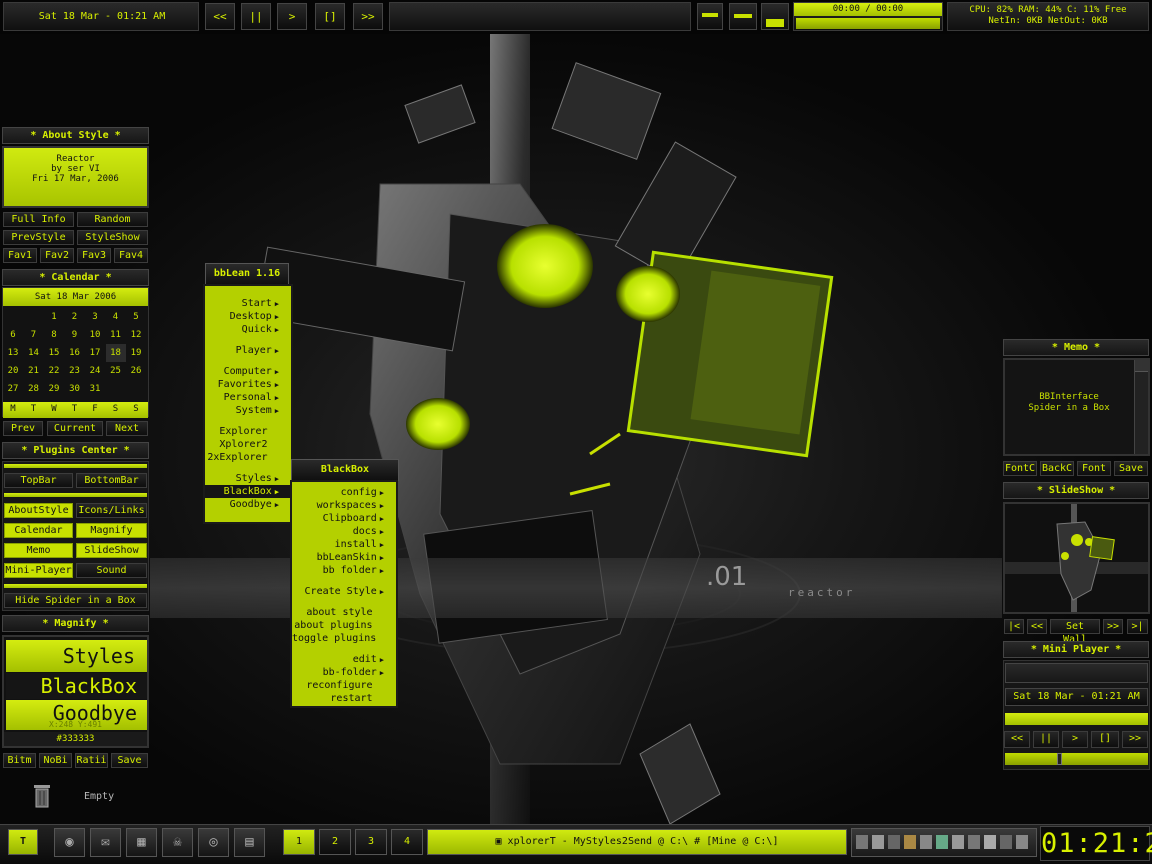 The image size is (1152, 864). Describe the element at coordinates (136, 371) in the screenshot. I see `calendar-day: 26` at that location.